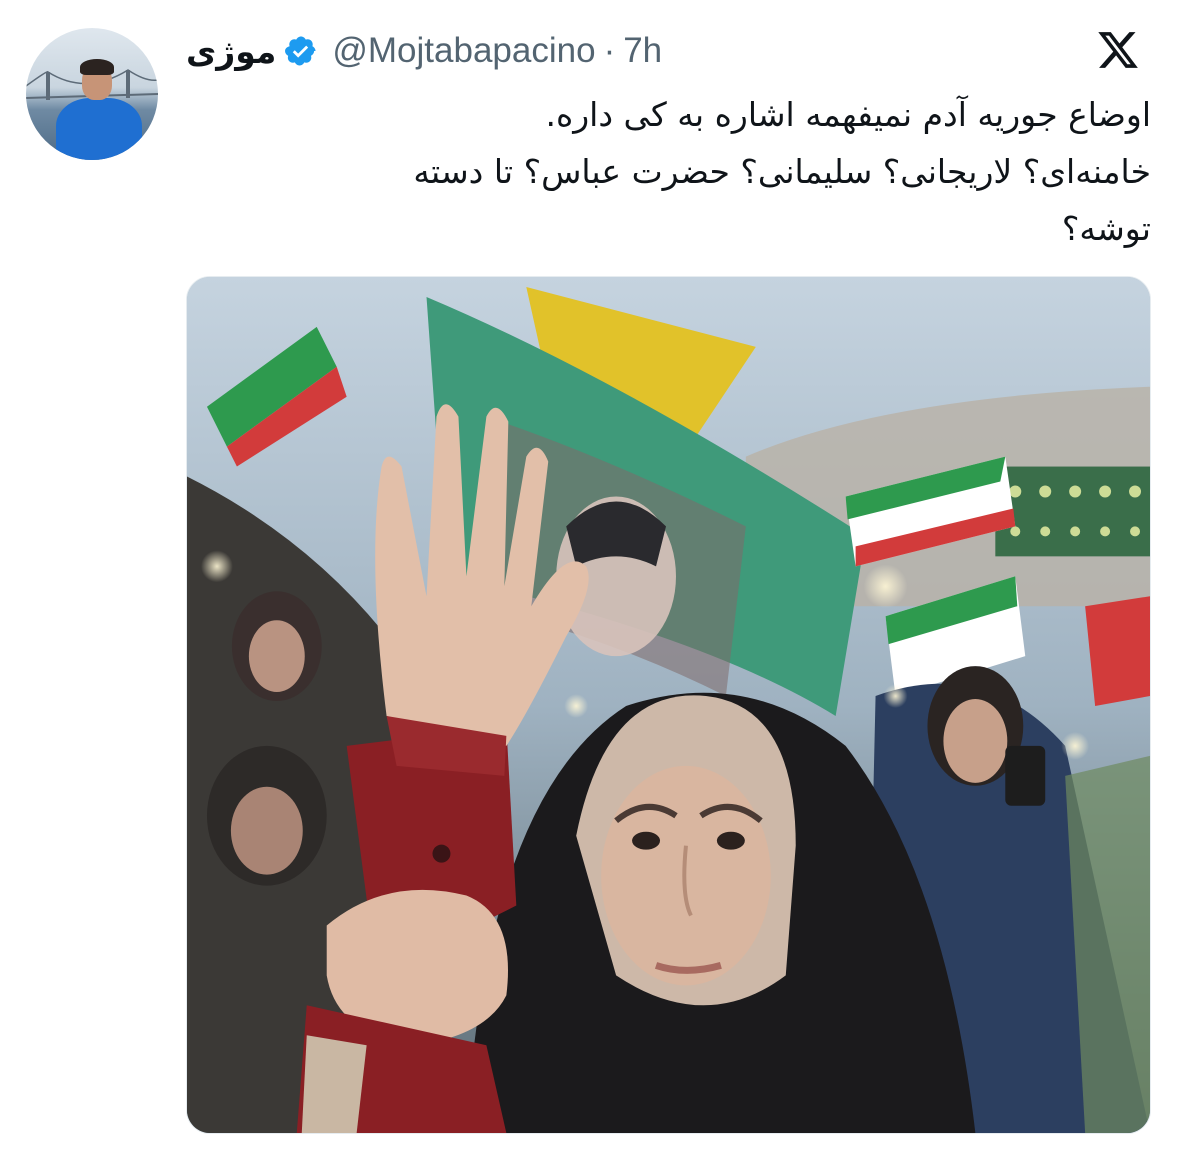  What do you see at coordinates (300, 51) in the screenshot?
I see `verified-badge-icon` at bounding box center [300, 51].